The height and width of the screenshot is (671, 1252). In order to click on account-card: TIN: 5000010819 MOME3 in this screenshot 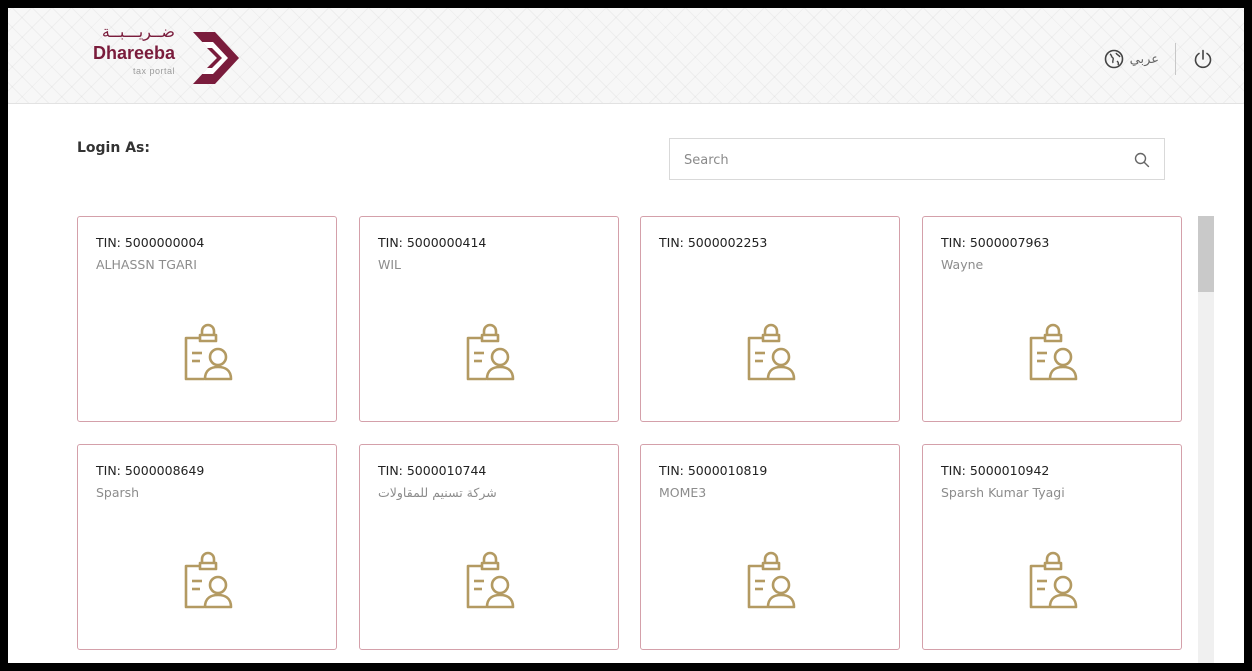, I will do `click(770, 547)`.